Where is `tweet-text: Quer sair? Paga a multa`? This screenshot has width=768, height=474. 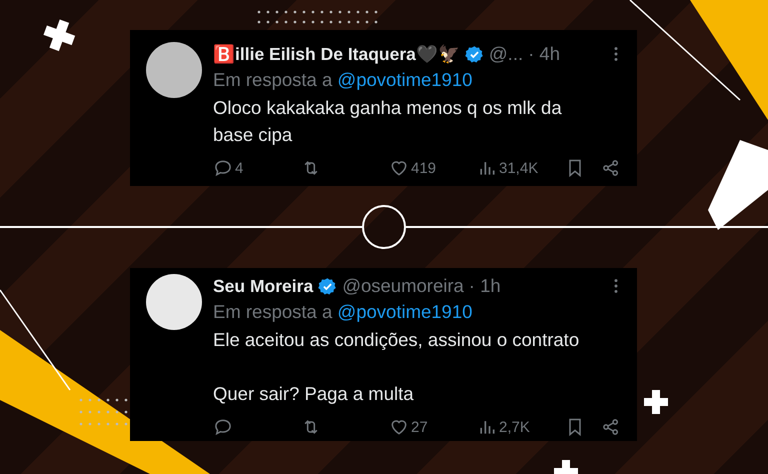 tweet-text: Quer sair? Paga a multa is located at coordinates (314, 394).